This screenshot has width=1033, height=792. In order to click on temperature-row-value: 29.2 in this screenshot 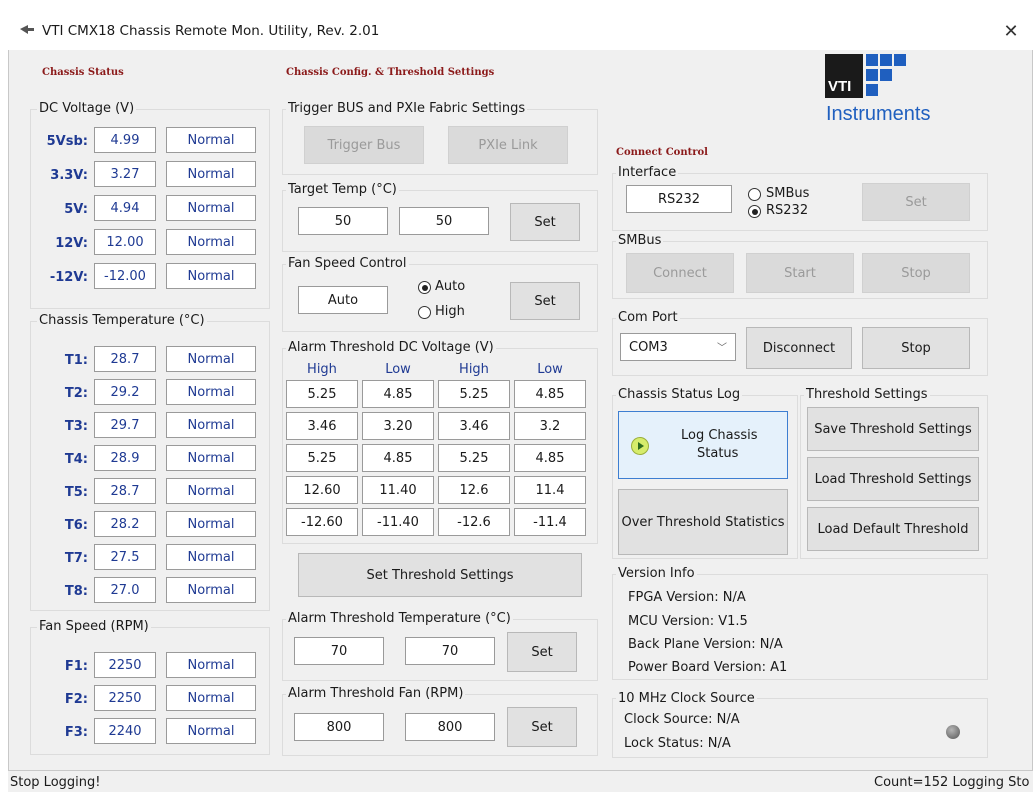, I will do `click(125, 392)`.